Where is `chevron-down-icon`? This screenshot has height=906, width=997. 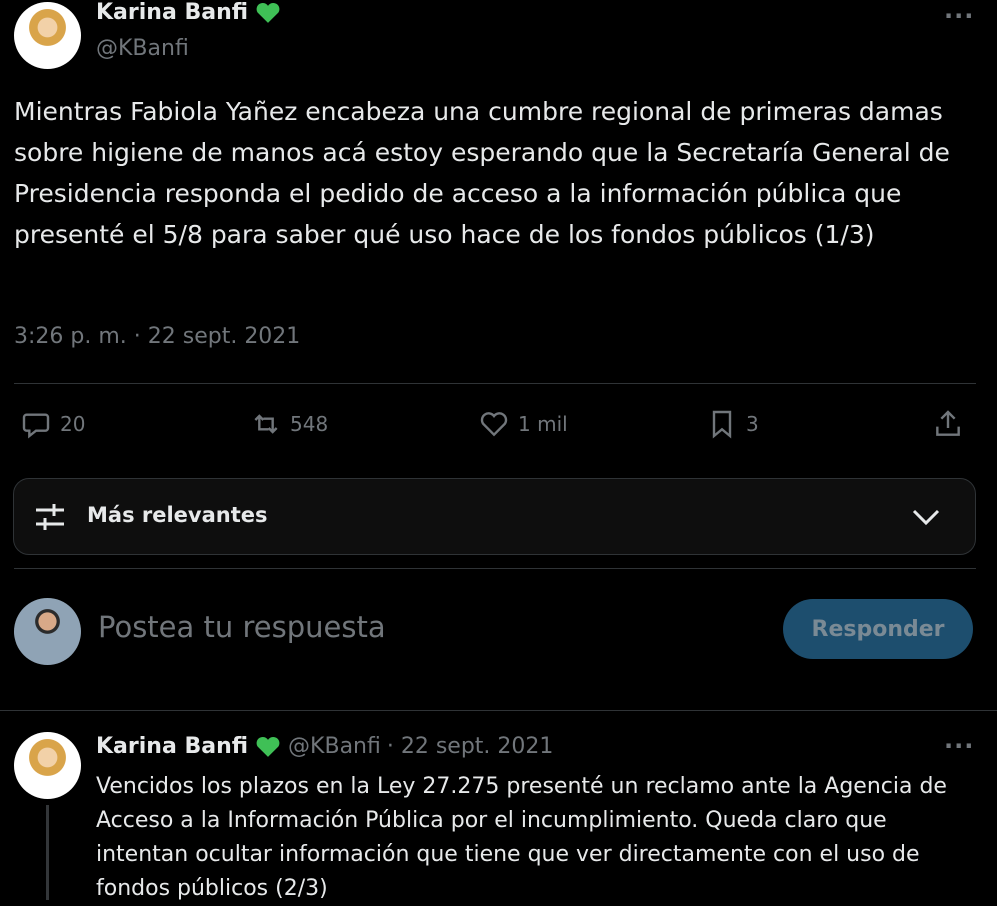
chevron-down-icon is located at coordinates (926, 517).